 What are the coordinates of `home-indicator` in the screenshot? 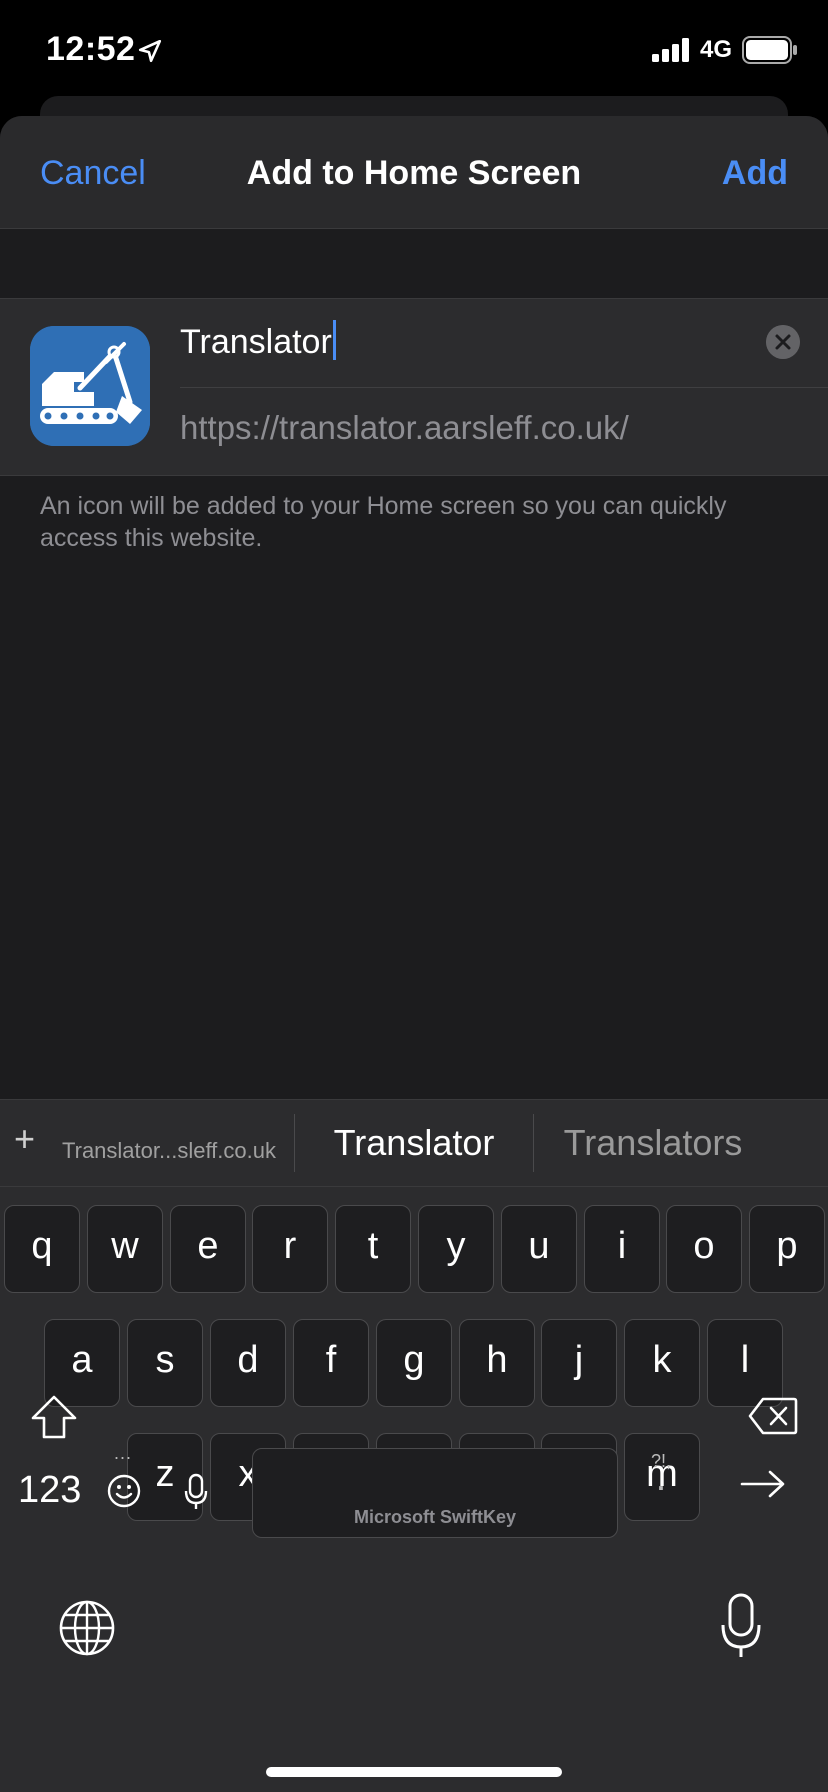 It's located at (414, 1772).